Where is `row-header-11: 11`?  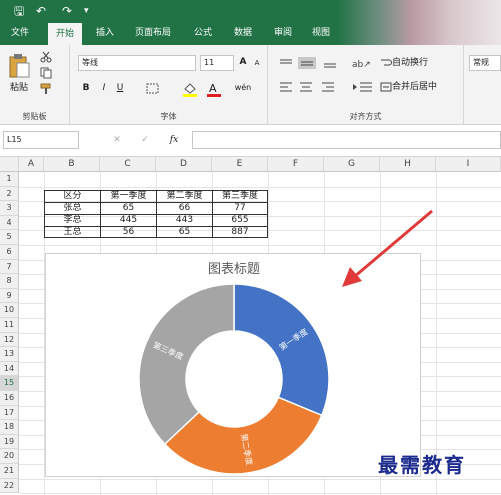
row-header-11: 11 is located at coordinates (9, 325).